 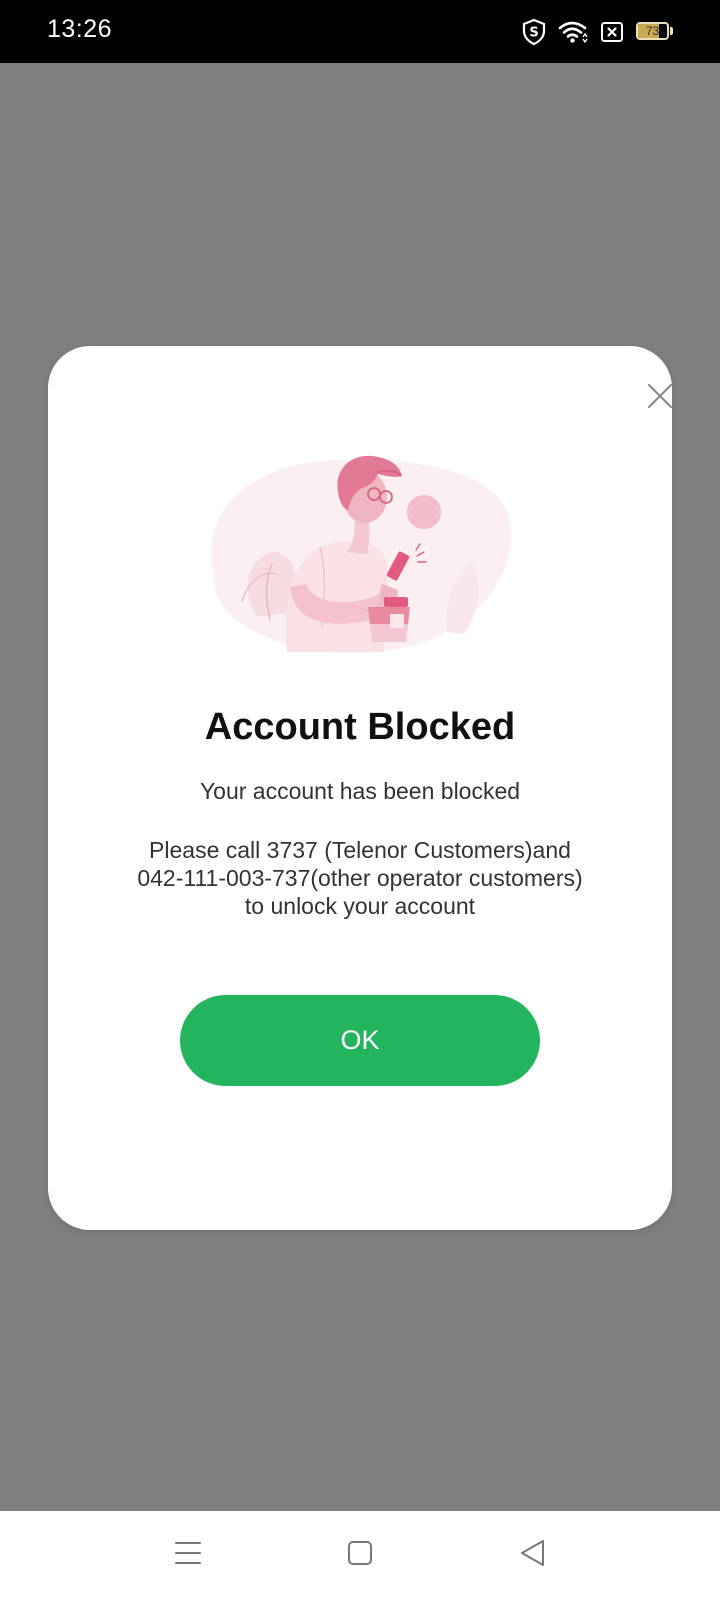 I want to click on shield-s-icon: S, so click(x=534, y=32).